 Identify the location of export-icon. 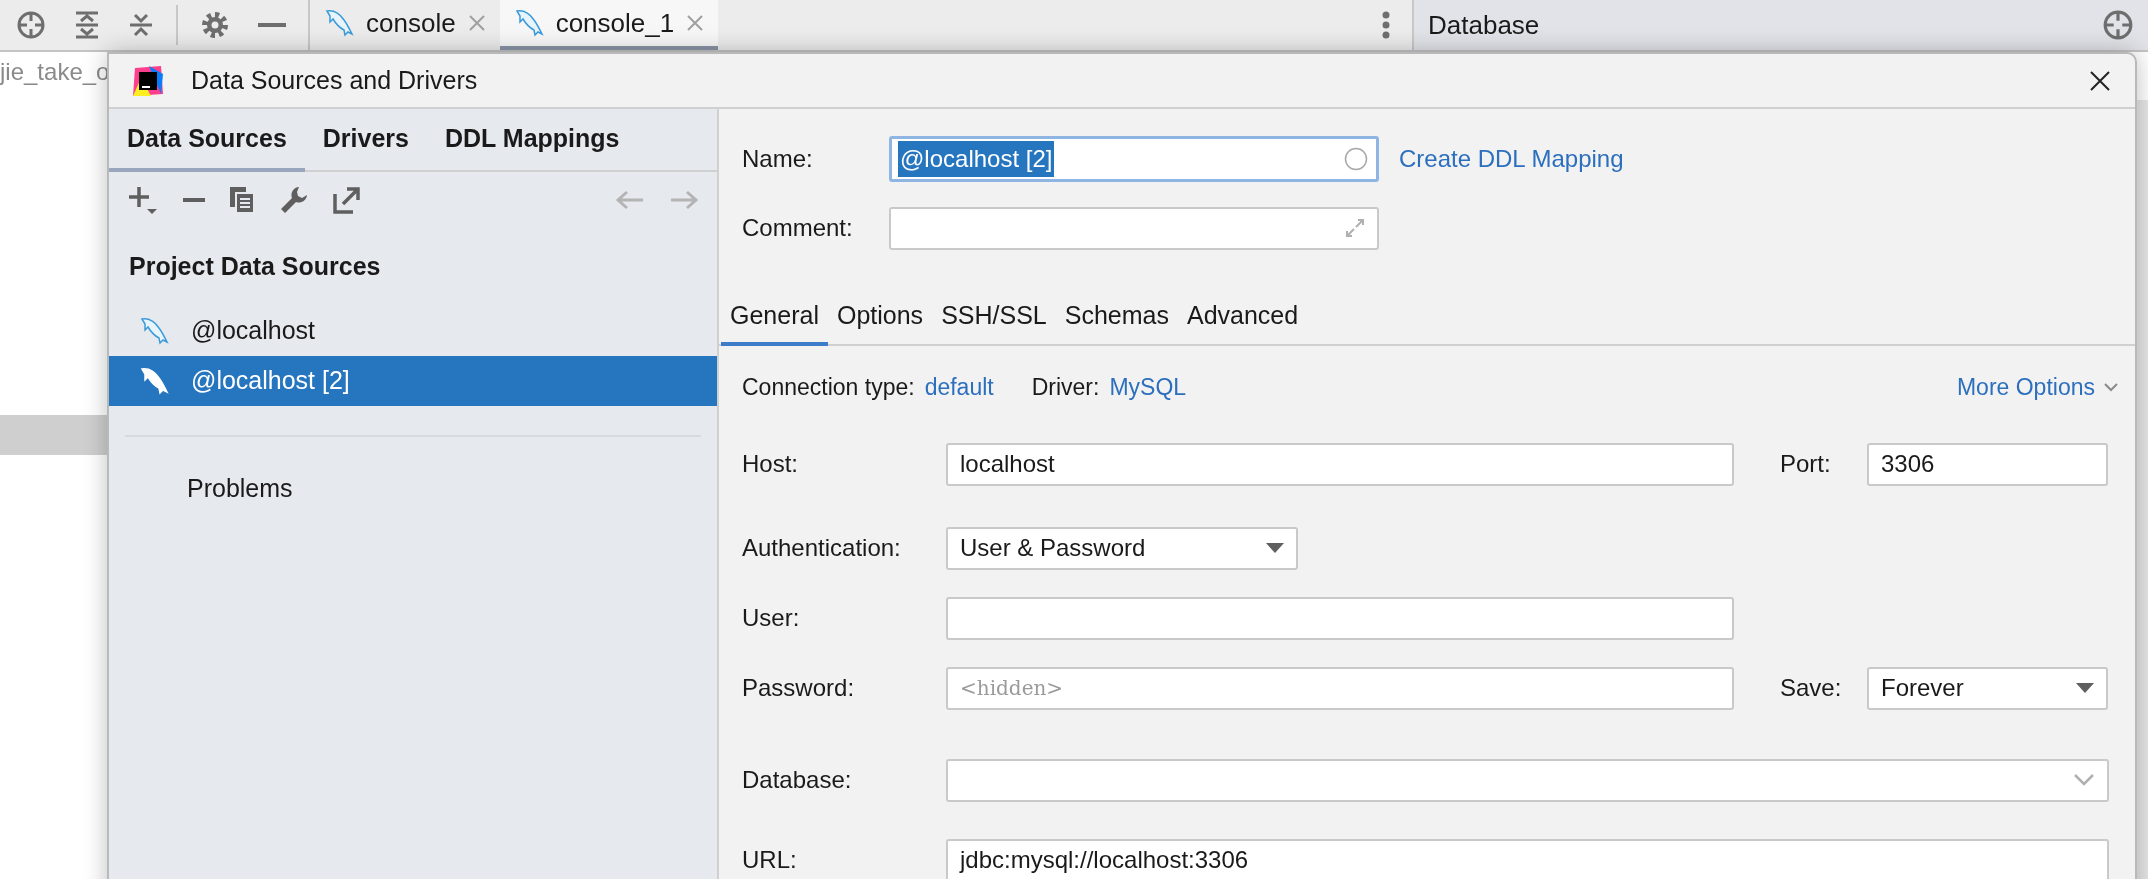
(347, 200).